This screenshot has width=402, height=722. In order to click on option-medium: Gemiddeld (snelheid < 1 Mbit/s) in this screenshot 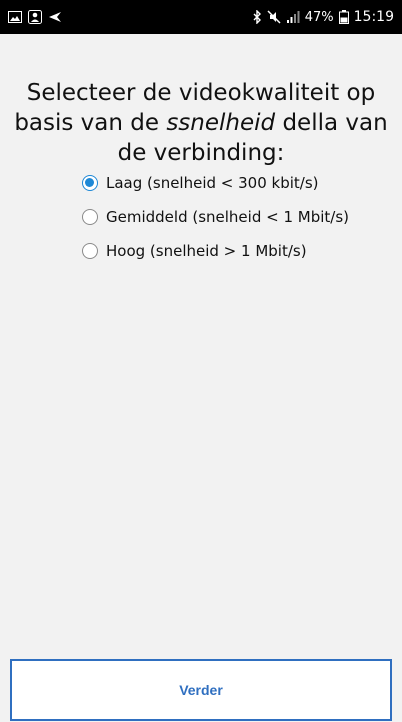, I will do `click(215, 217)`.